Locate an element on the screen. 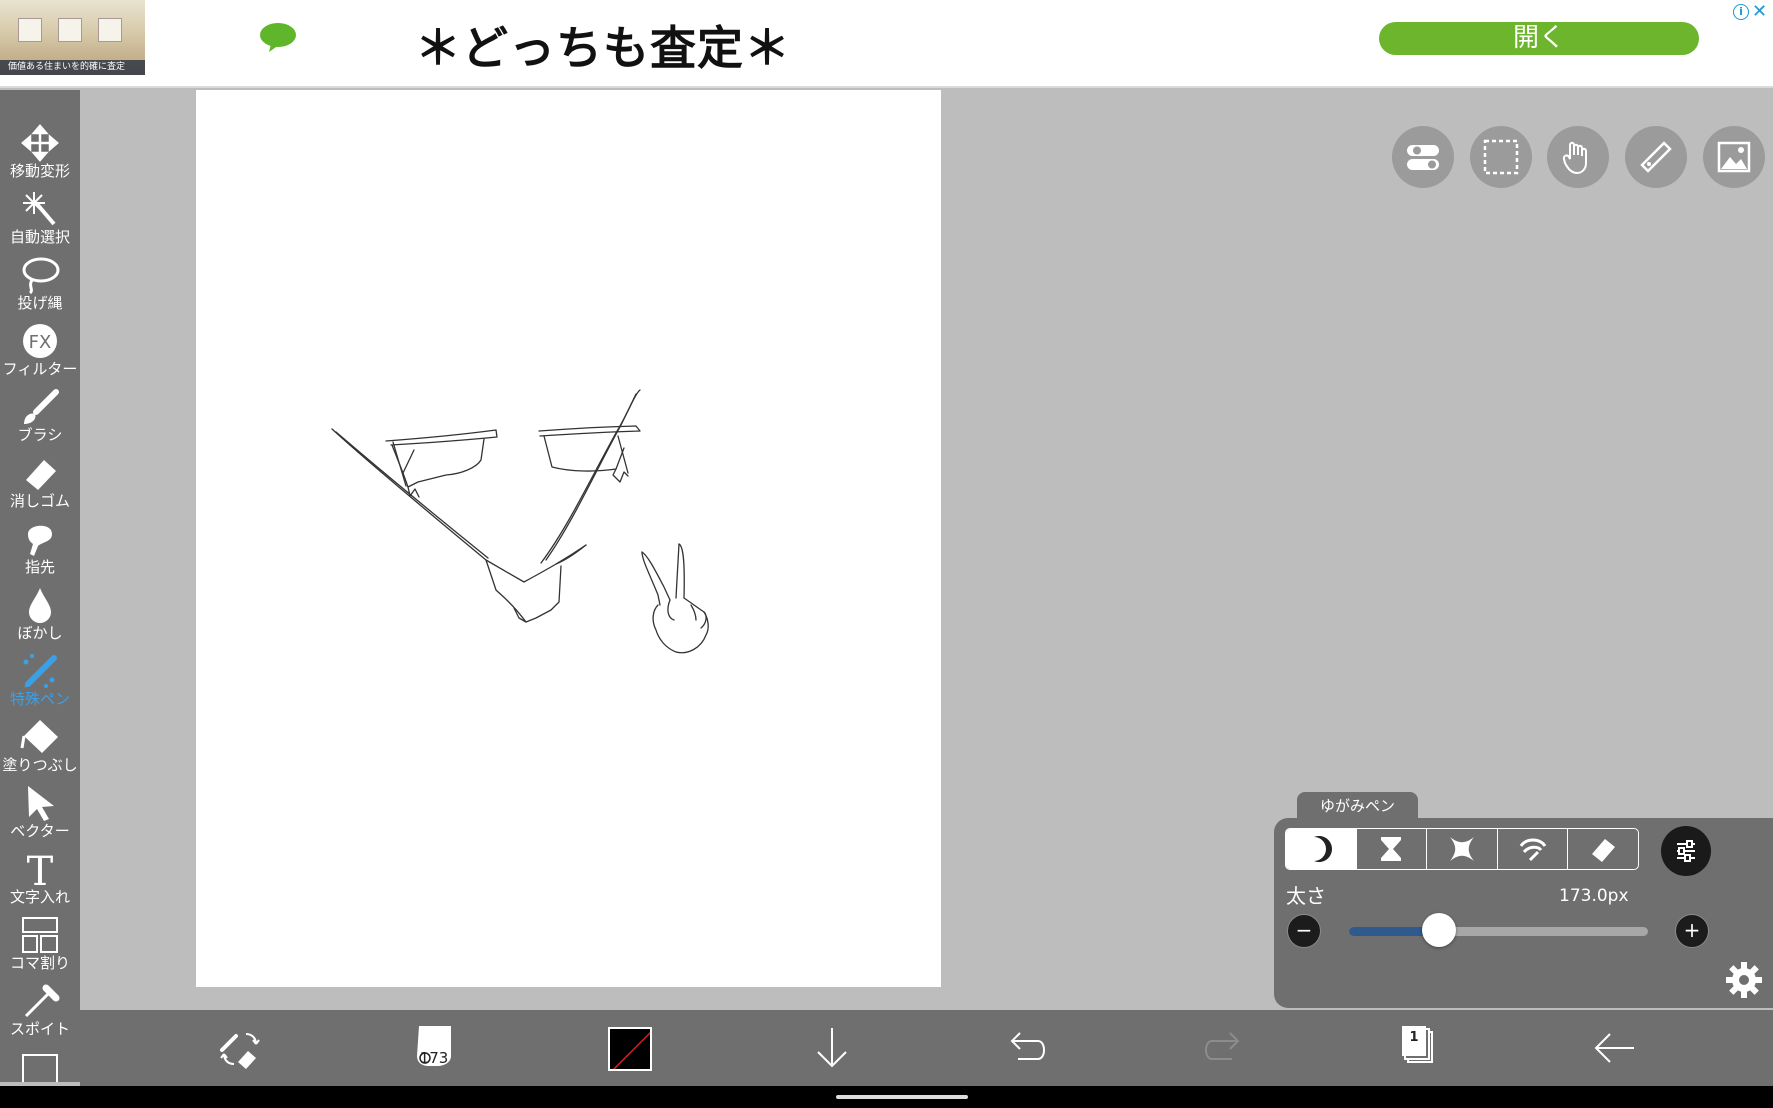 The image size is (1773, 1108). special-pen-icon is located at coordinates (40, 671).